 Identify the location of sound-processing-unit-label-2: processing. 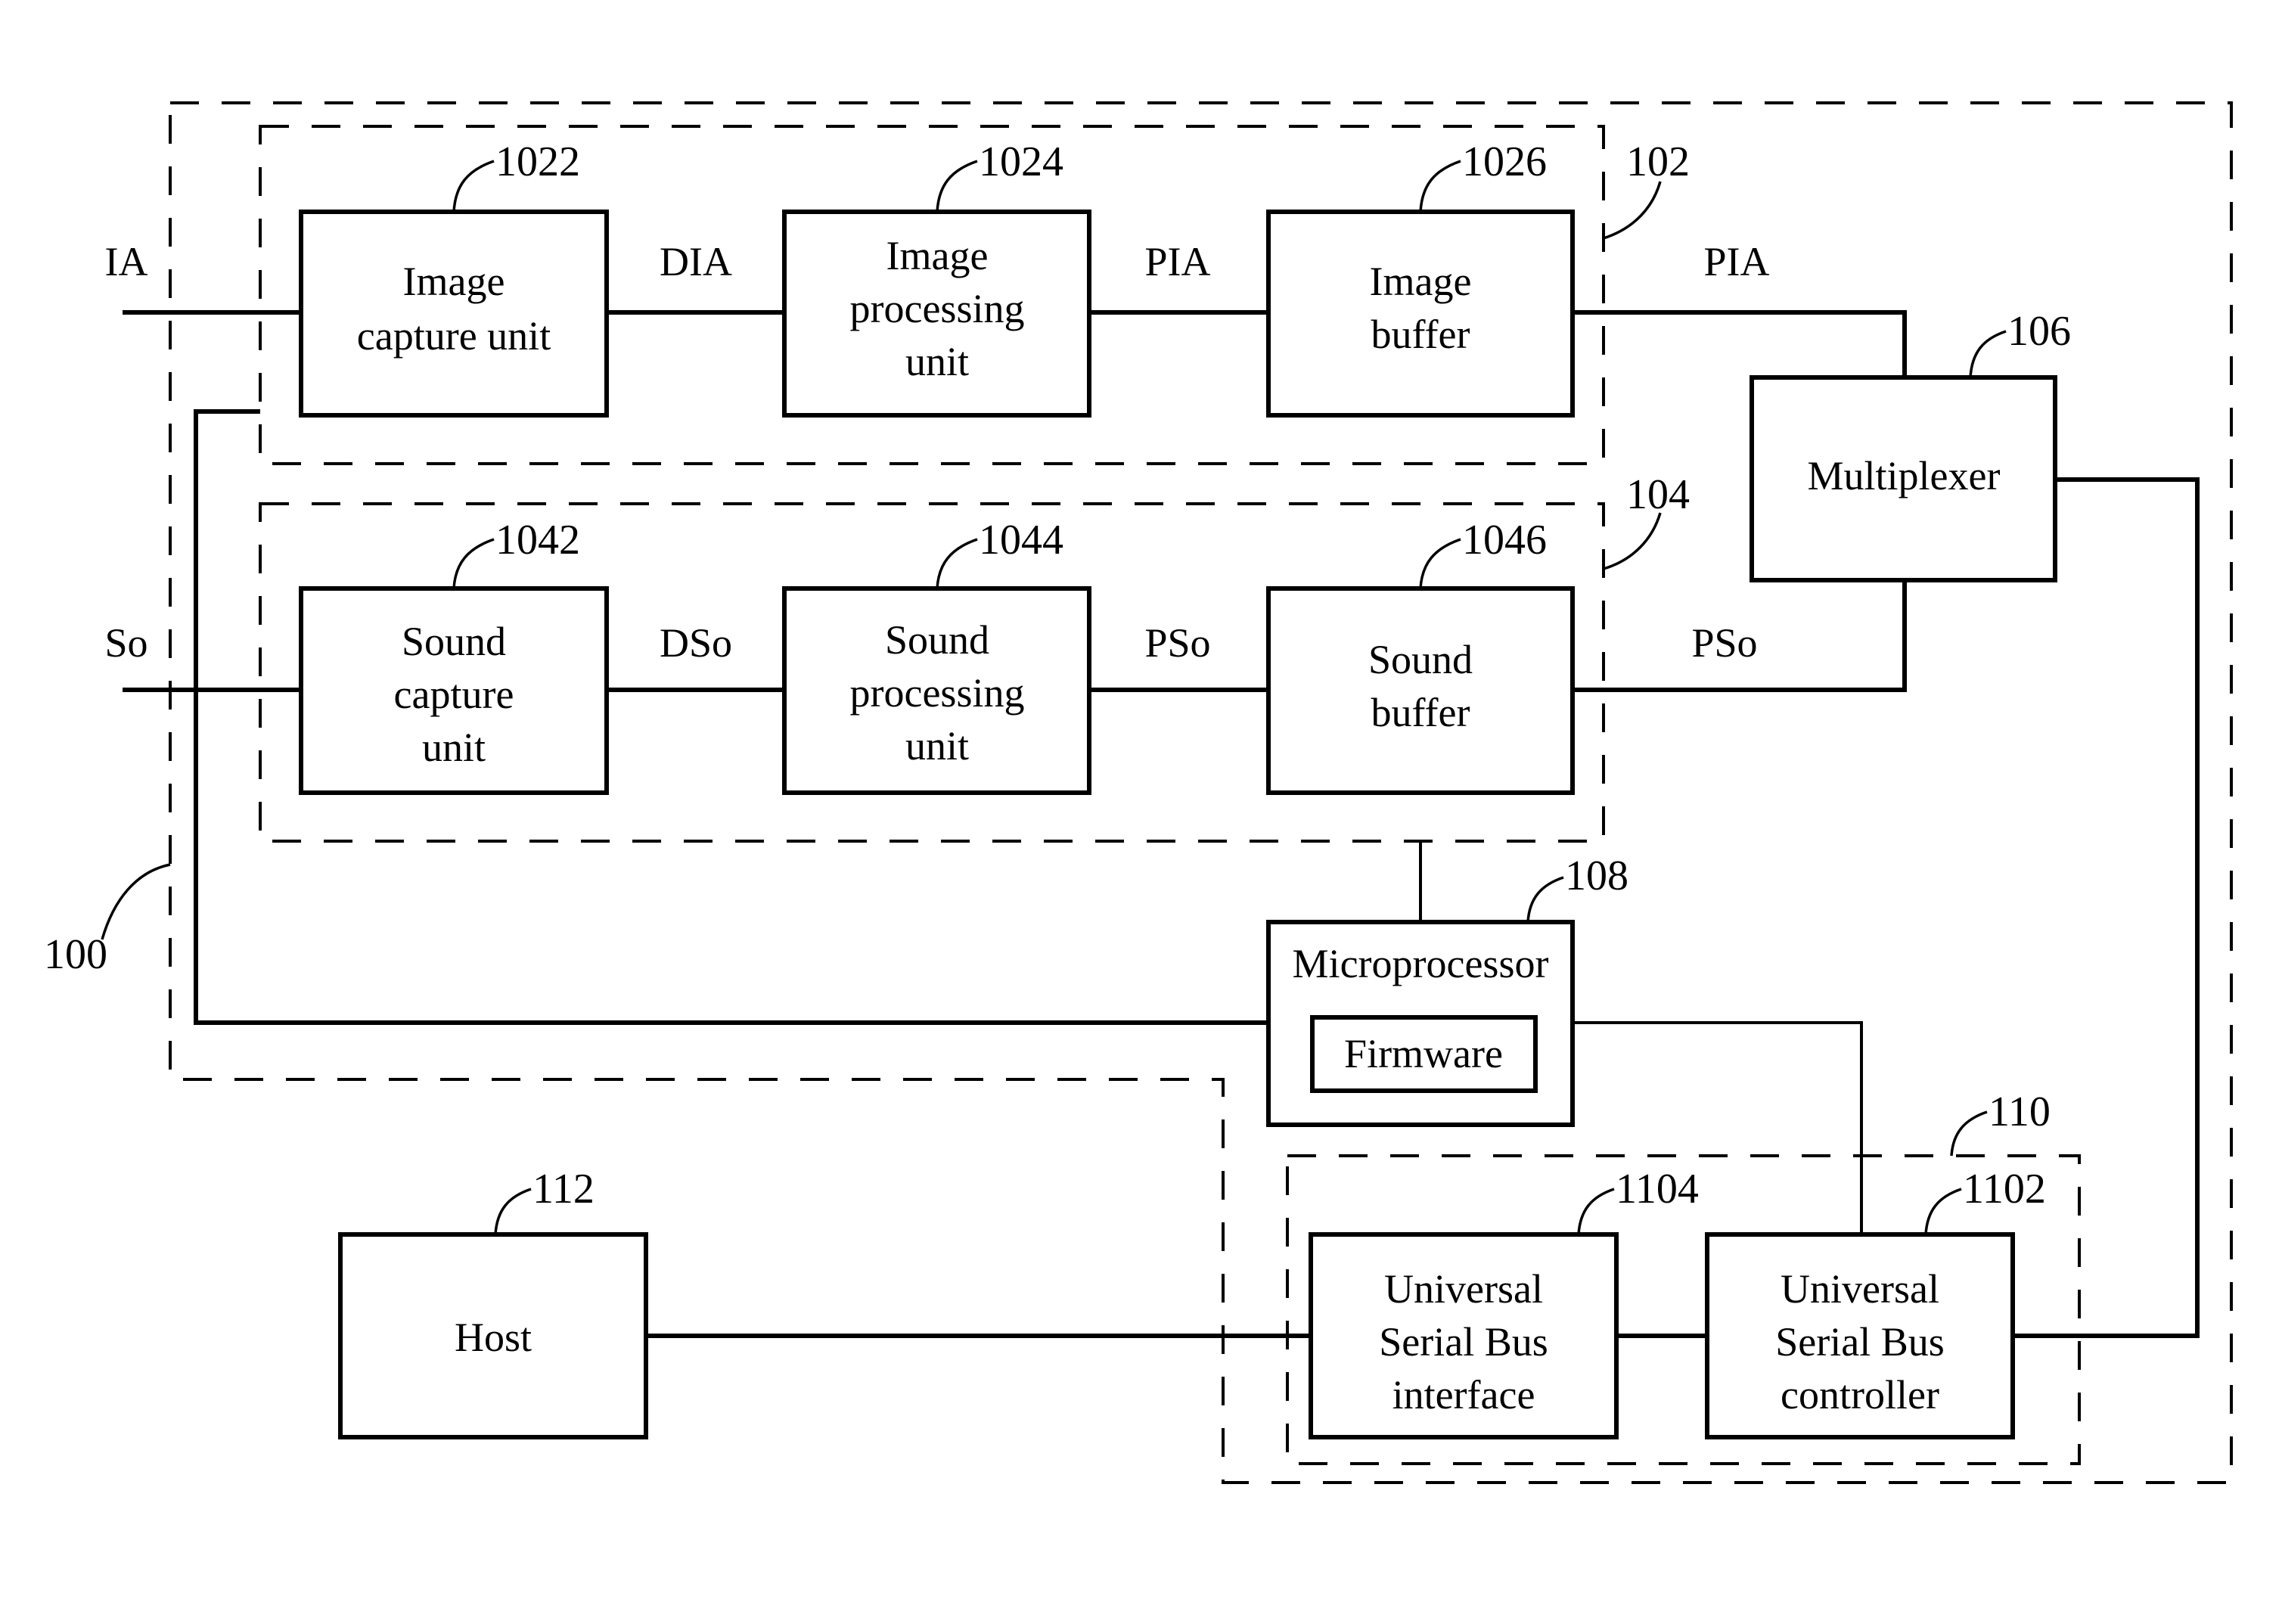
(937, 693).